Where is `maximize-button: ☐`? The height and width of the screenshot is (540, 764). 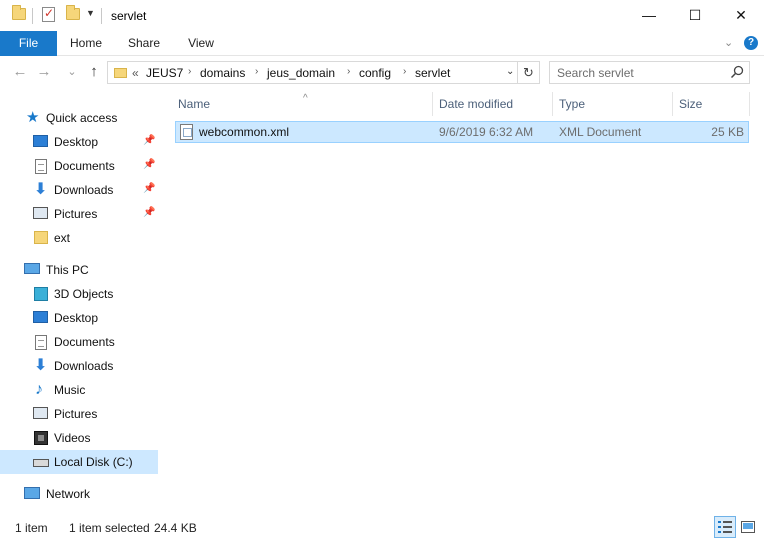
maximize-button: ☐ is located at coordinates (695, 15).